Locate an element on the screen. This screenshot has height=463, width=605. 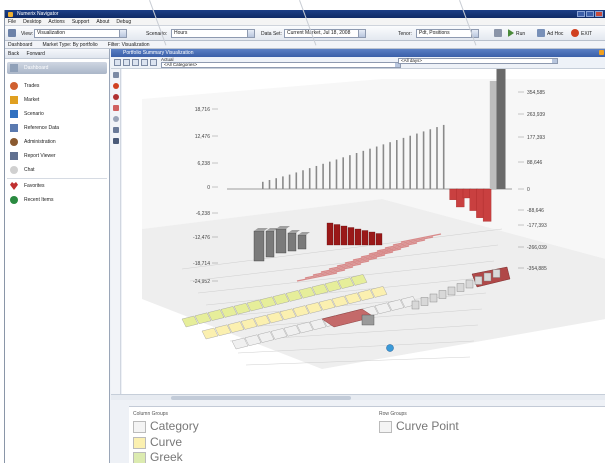
stop-icon is located at coordinates (116, 97).